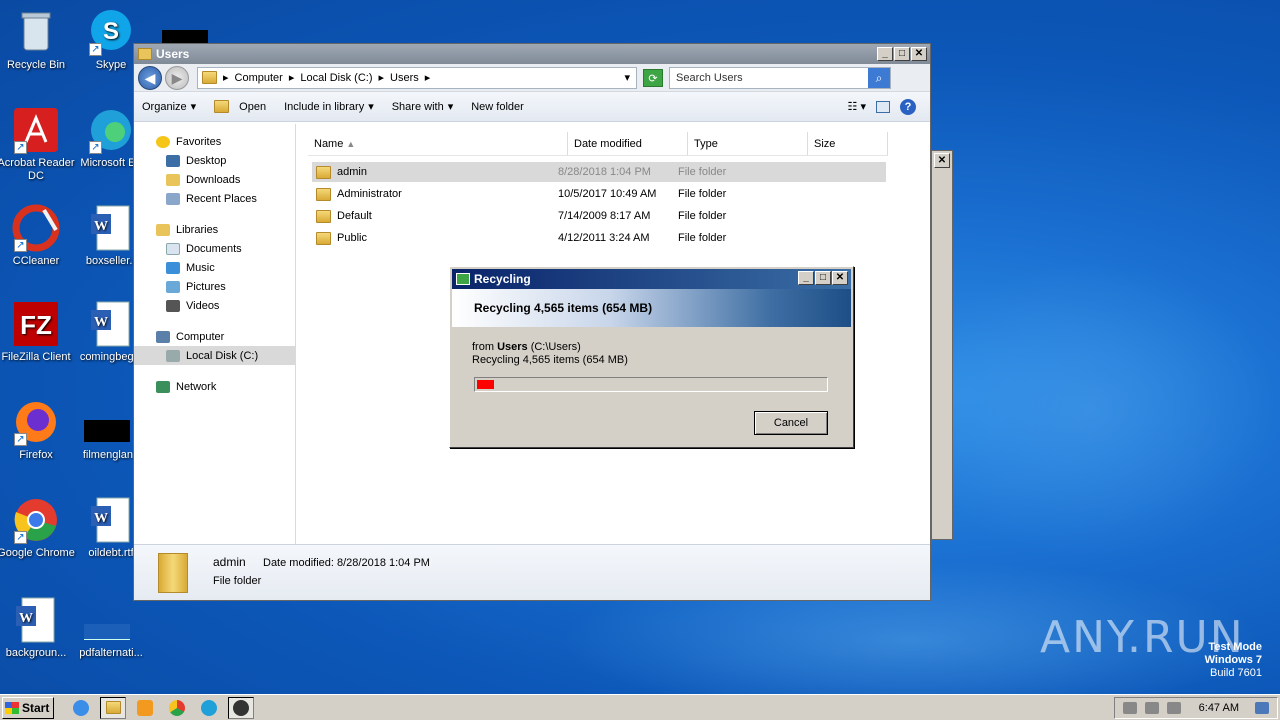 The height and width of the screenshot is (720, 1280). What do you see at coordinates (336, 78) in the screenshot?
I see `breadcrumb-local-disk: Local Disk (C:)` at bounding box center [336, 78].